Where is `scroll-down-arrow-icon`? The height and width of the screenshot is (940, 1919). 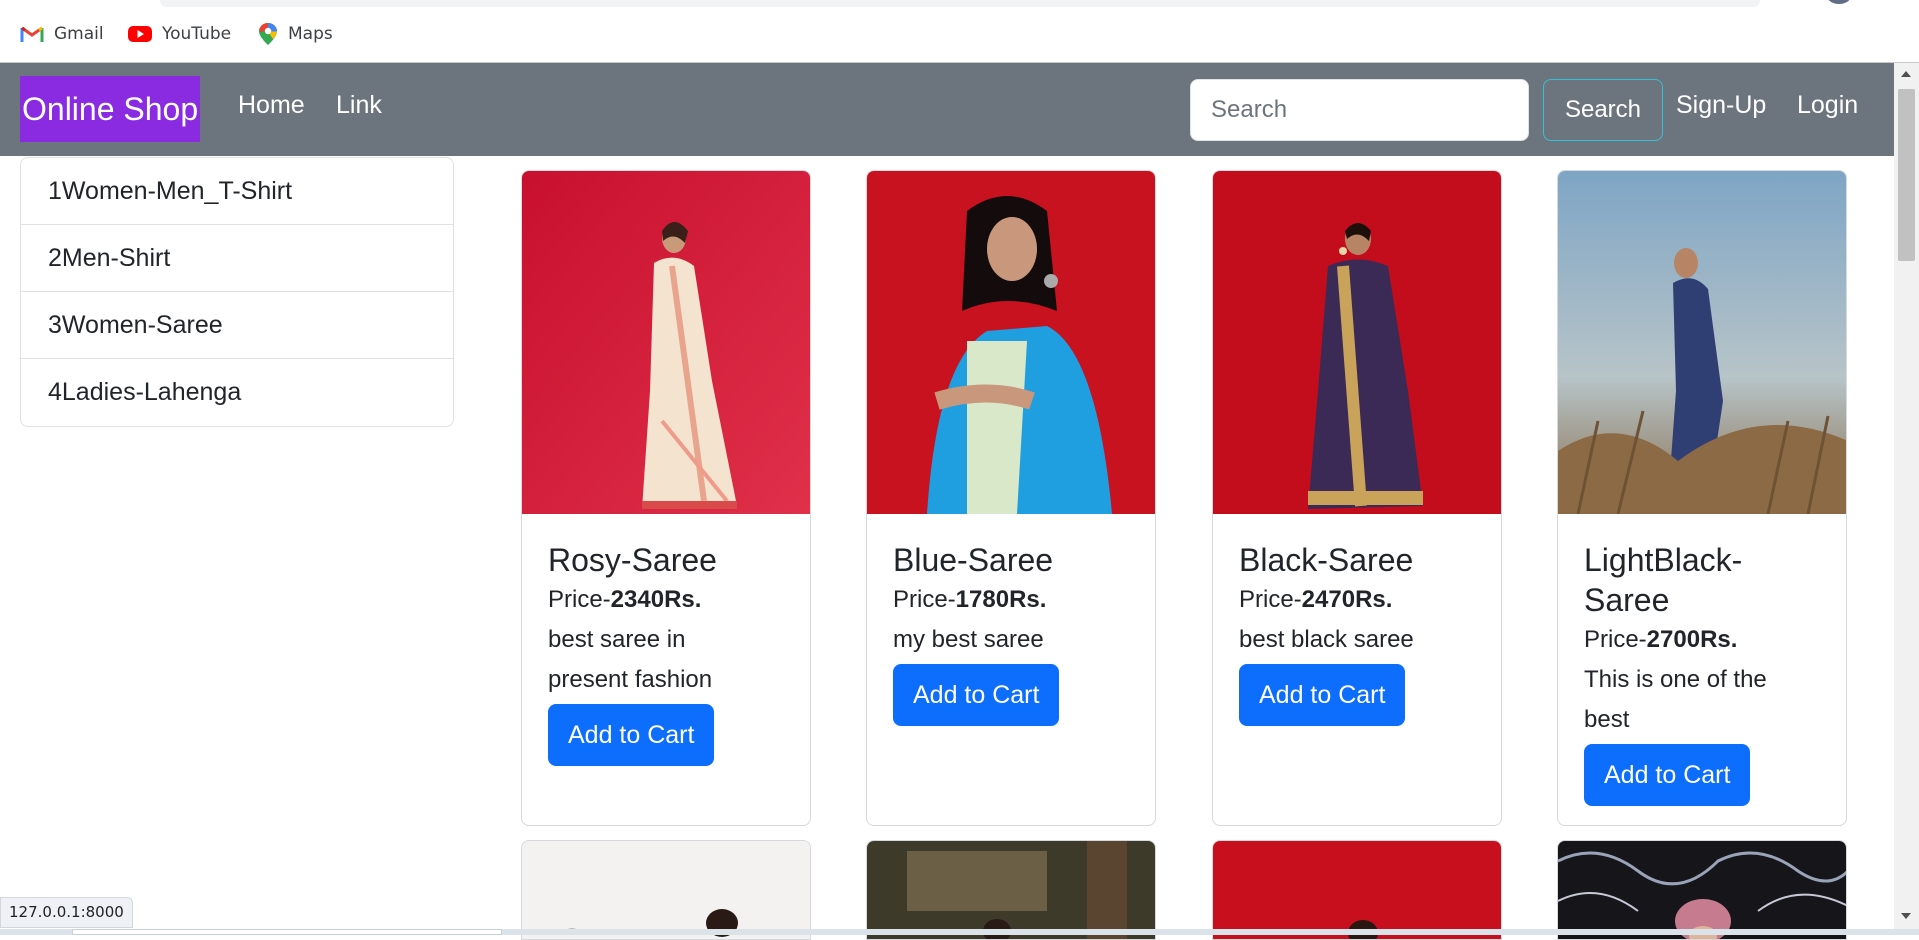
scroll-down-arrow-icon is located at coordinates (1906, 916).